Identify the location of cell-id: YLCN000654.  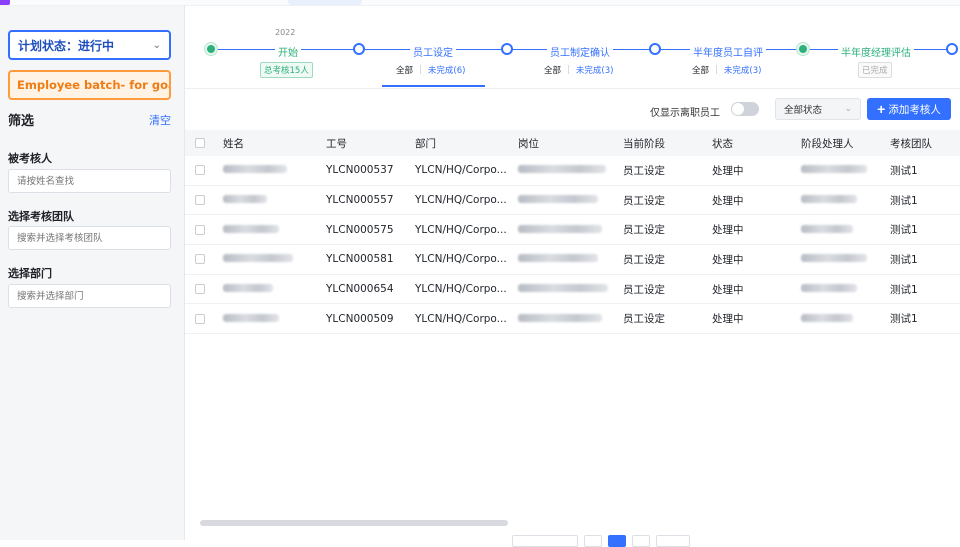
(360, 289).